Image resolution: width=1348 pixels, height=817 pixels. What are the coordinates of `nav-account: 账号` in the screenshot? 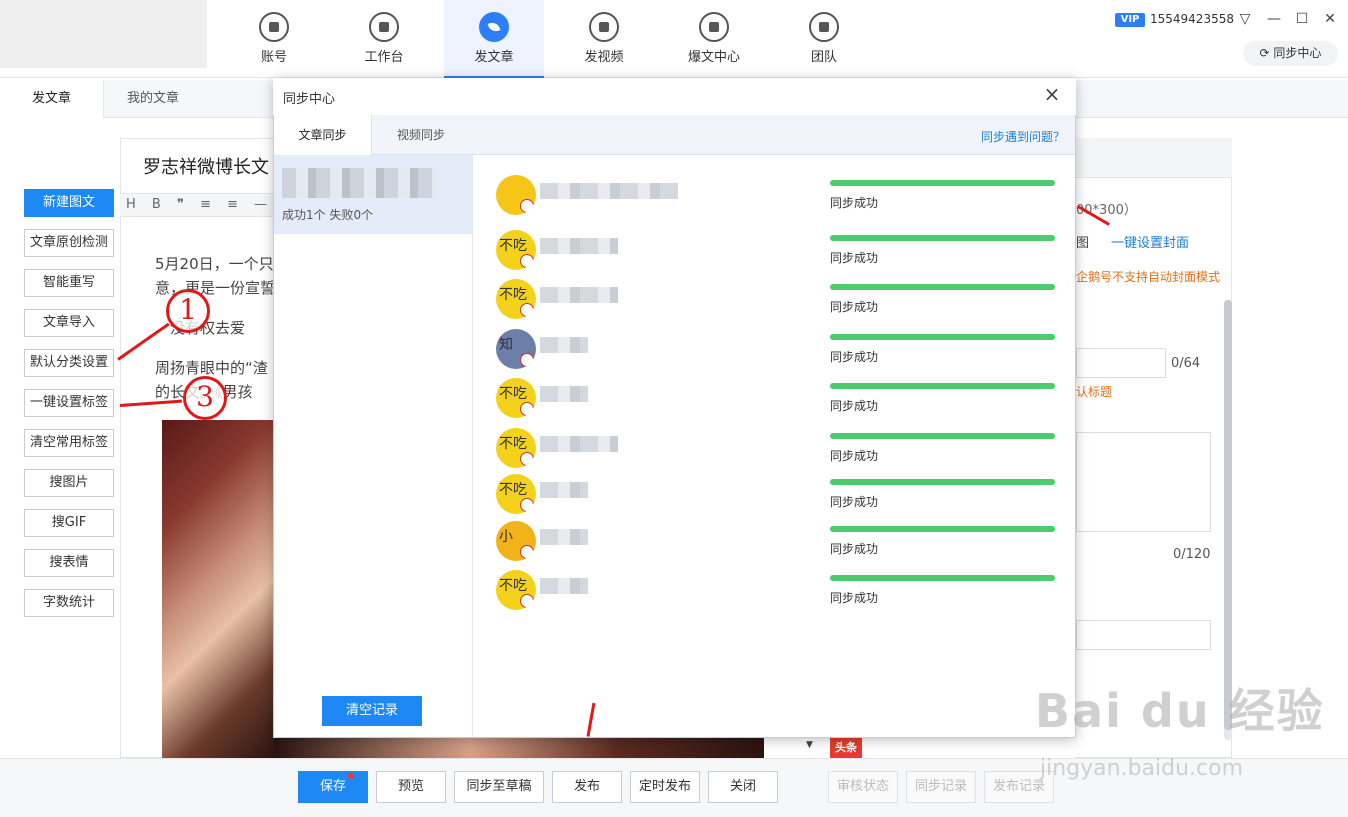 It's located at (274, 39).